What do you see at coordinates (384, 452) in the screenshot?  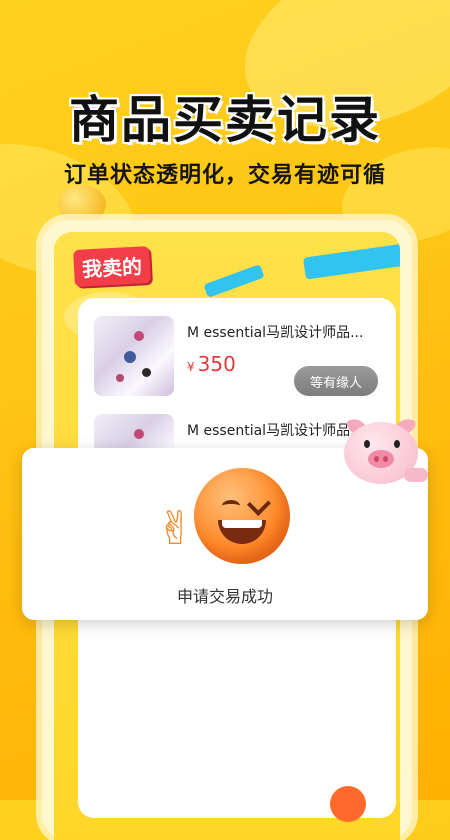 I see `pig-mascot-icon` at bounding box center [384, 452].